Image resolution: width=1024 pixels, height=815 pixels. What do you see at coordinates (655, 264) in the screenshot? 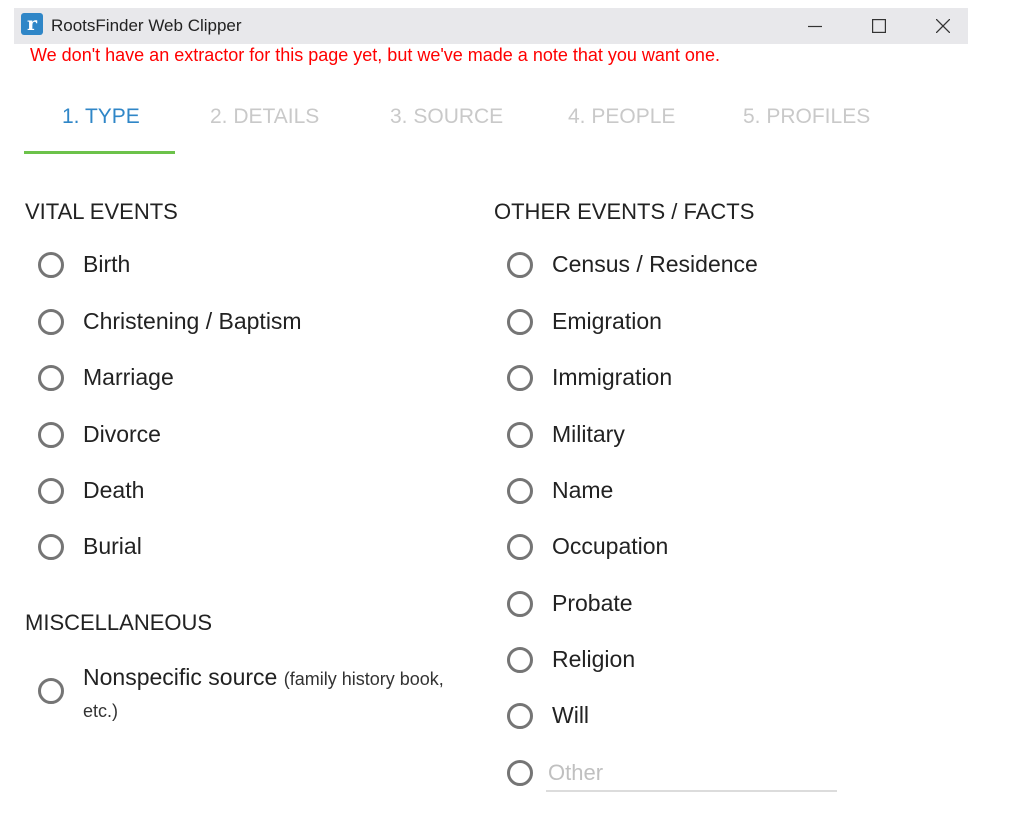
I see `option-label: Census / Residence` at bounding box center [655, 264].